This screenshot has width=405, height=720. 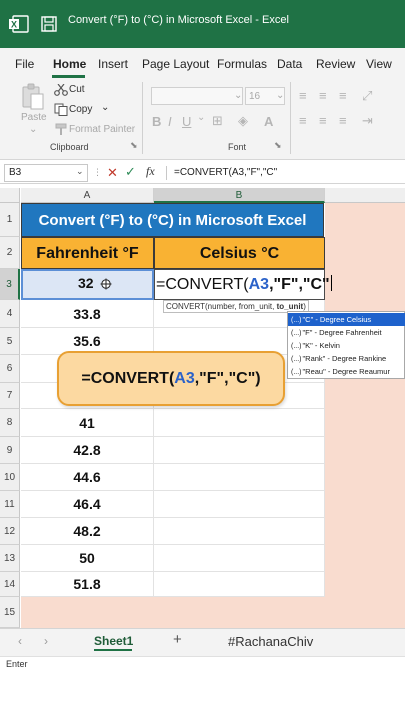 What do you see at coordinates (10, 477) in the screenshot?
I see `row-header-10: 10` at bounding box center [10, 477].